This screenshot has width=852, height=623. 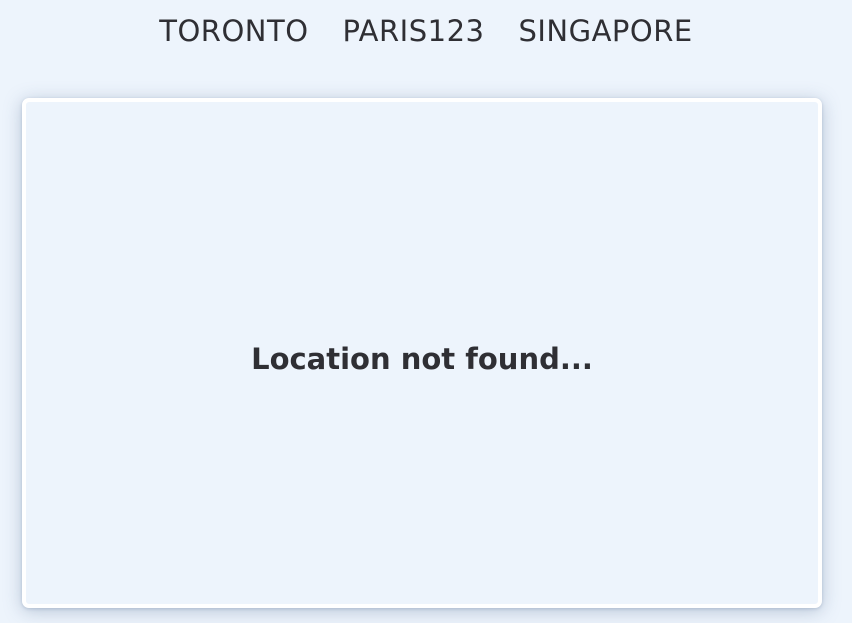 I want to click on city-link-singapore: SINGAPORE, so click(x=605, y=31).